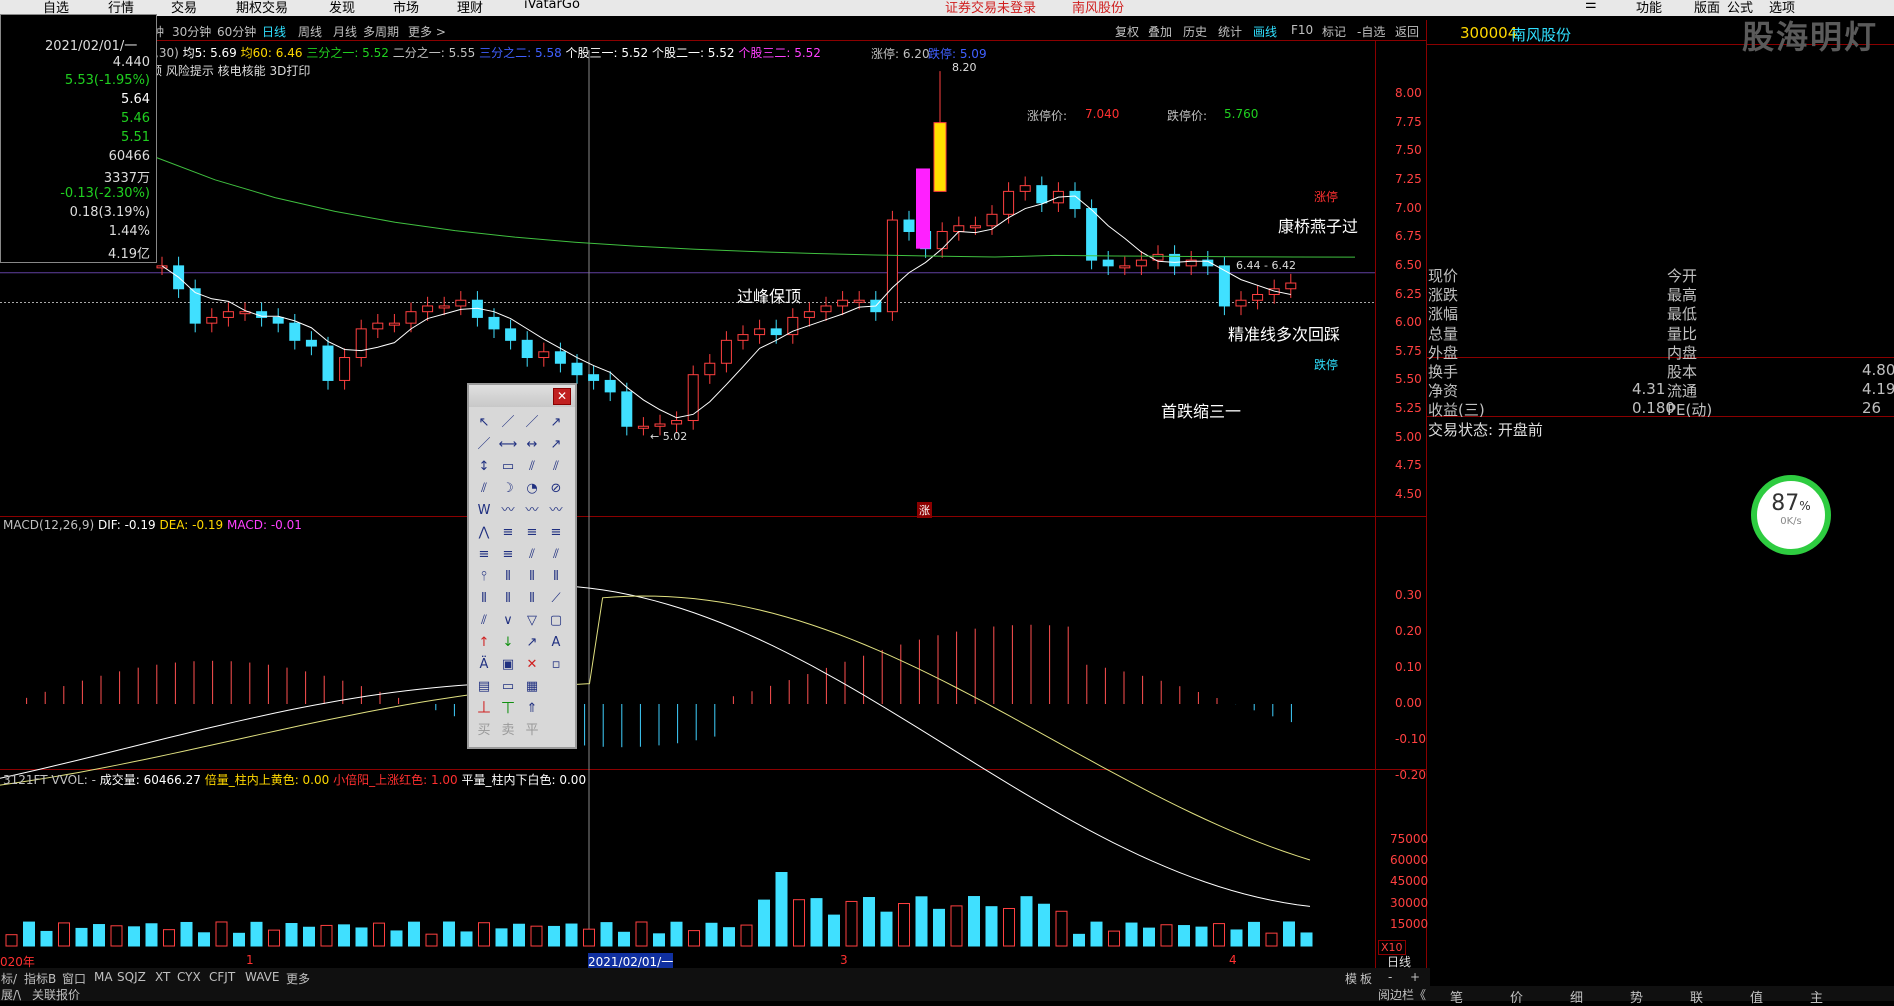  I want to click on rtab-bi: 笔, so click(1456, 996).